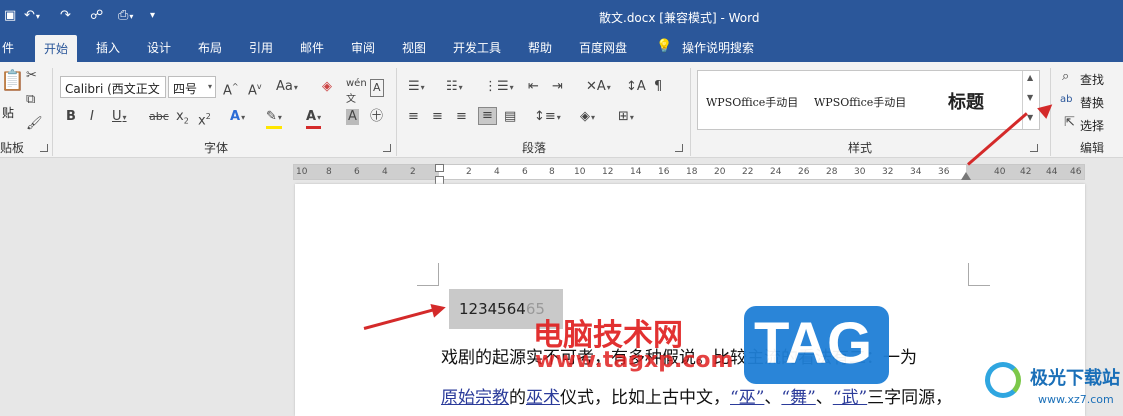 Image resolution: width=1123 pixels, height=416 pixels. I want to click on decrease-indent-icon: ⇤, so click(533, 87).